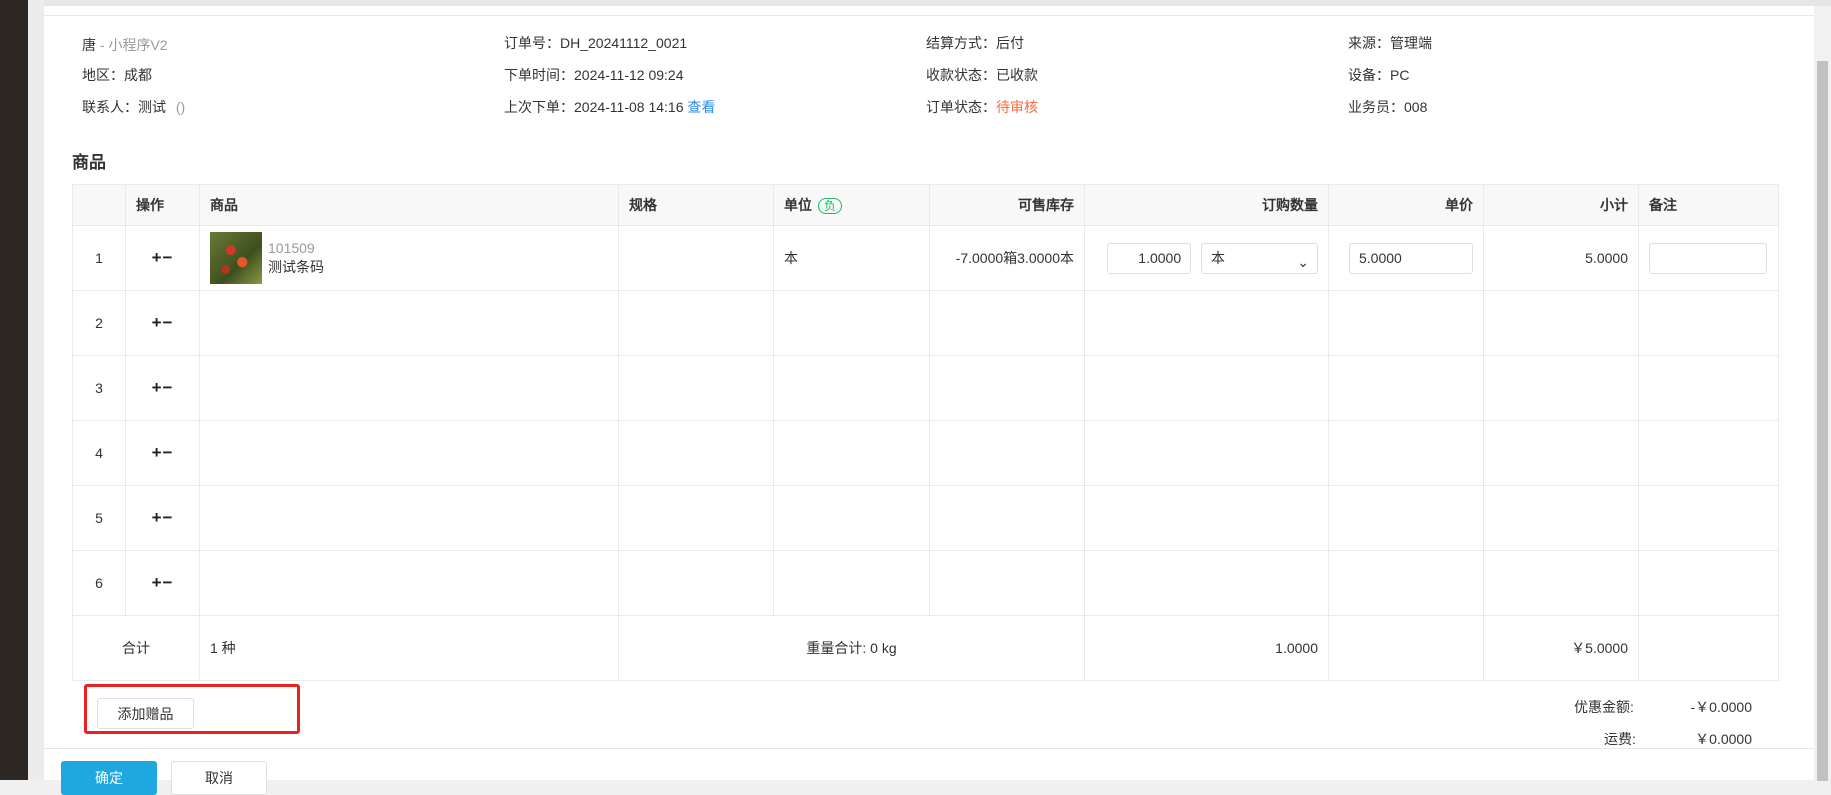 The height and width of the screenshot is (795, 1831). What do you see at coordinates (929, 748) in the screenshot?
I see `bottom-divider` at bounding box center [929, 748].